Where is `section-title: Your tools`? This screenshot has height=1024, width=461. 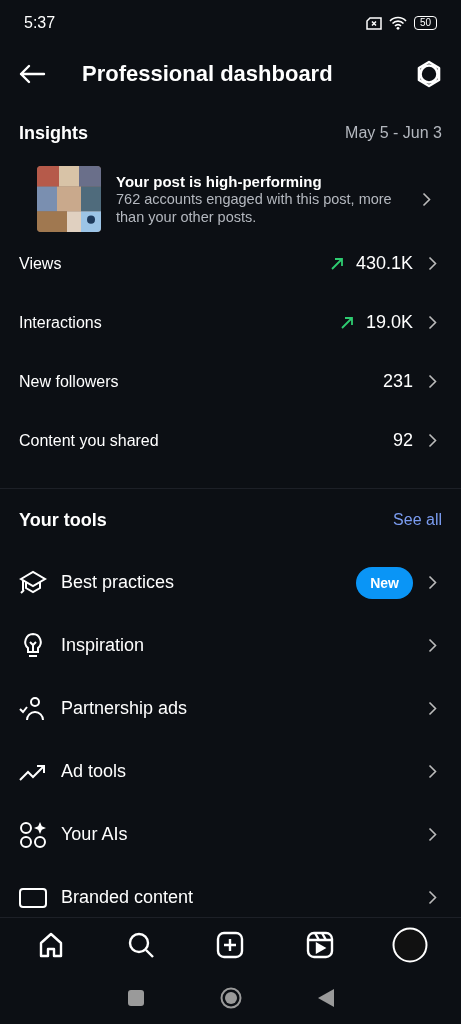
section-title: Your tools is located at coordinates (63, 520).